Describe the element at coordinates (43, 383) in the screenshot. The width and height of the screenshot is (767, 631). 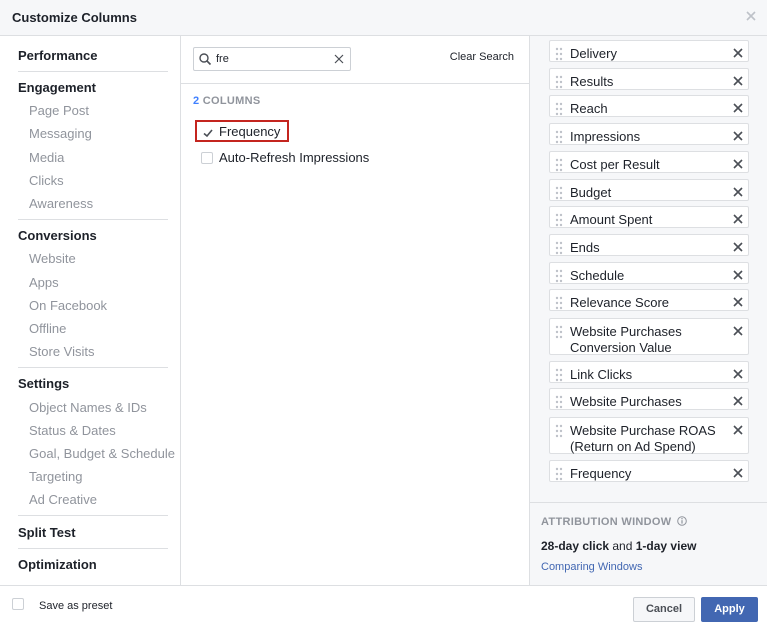
I see `nav-settings: Settings` at that location.